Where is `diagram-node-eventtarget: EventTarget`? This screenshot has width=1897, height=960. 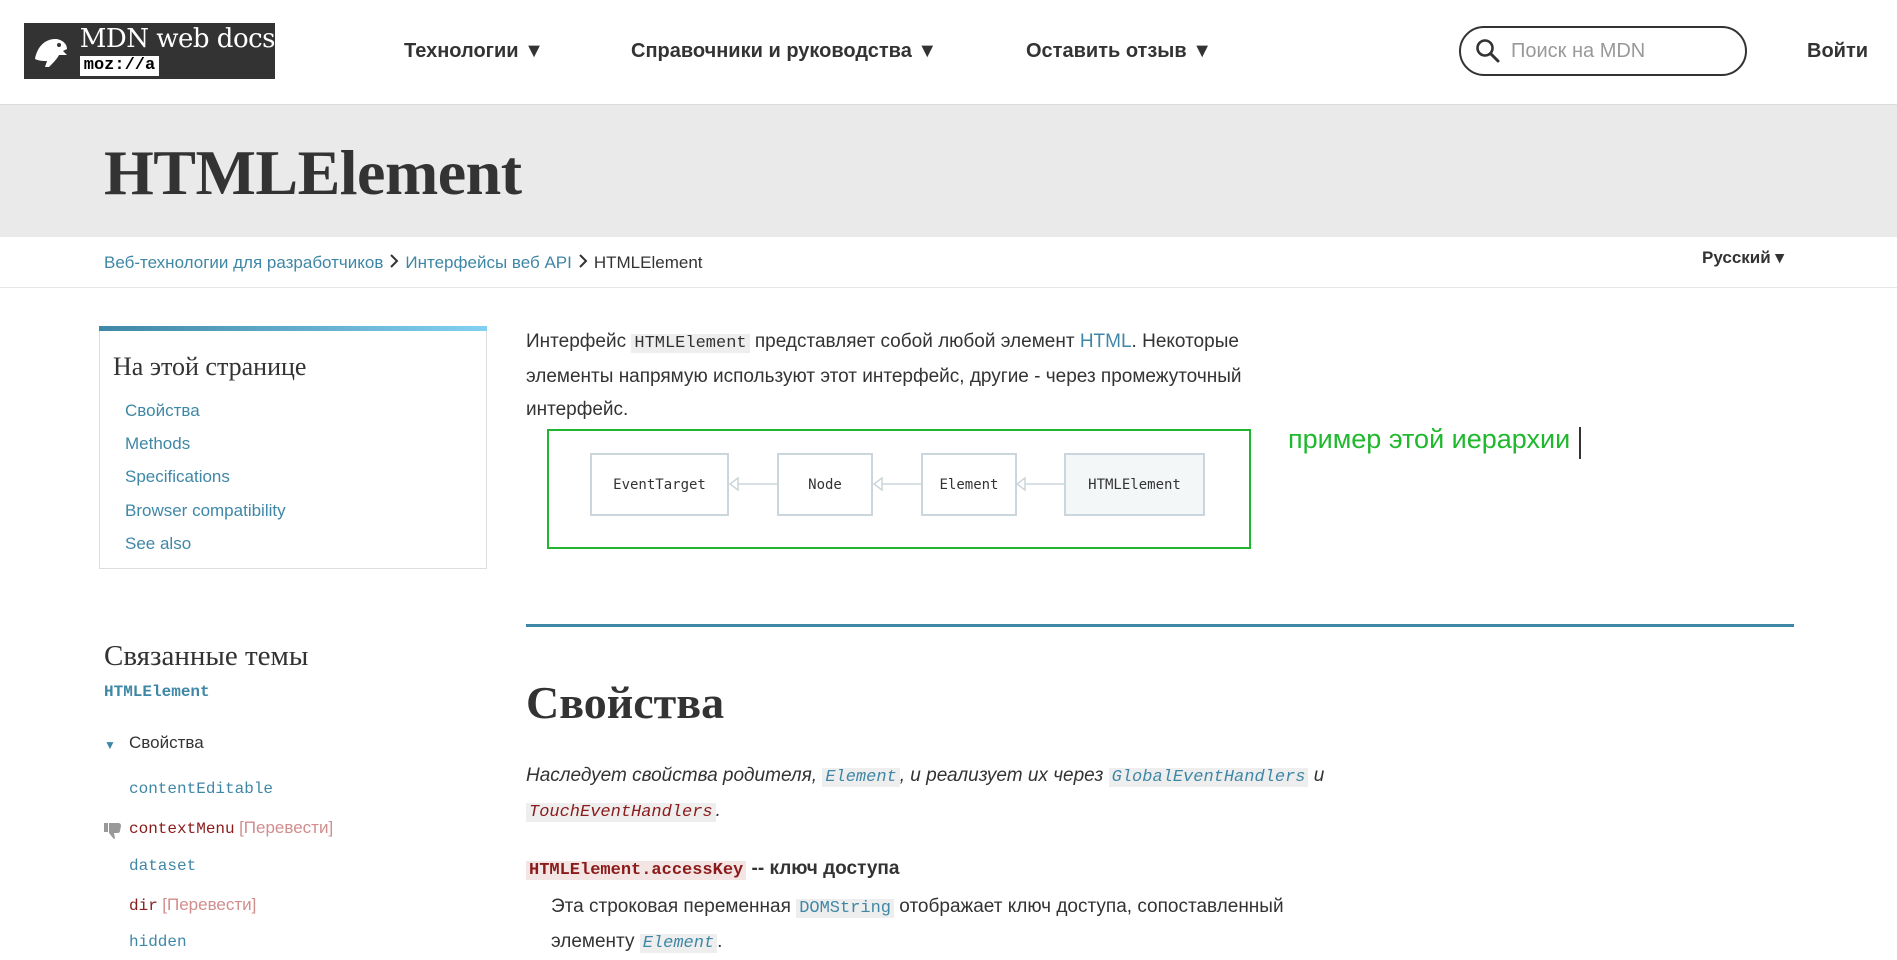 diagram-node-eventtarget: EventTarget is located at coordinates (659, 484).